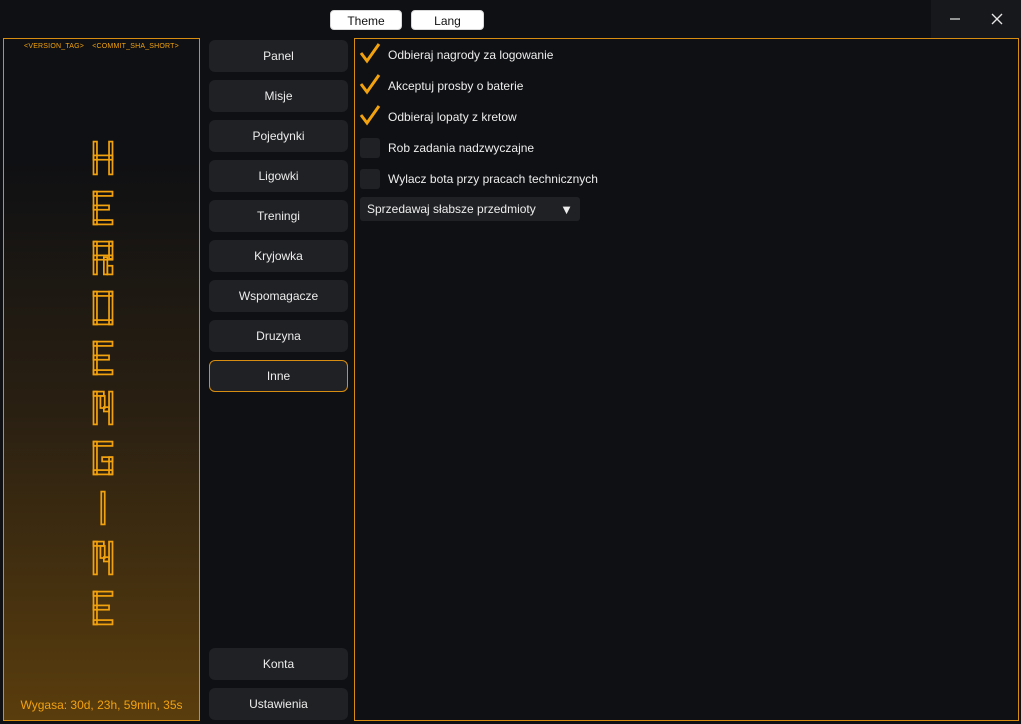  What do you see at coordinates (103, 389) in the screenshot?
I see `heroengine-logo` at bounding box center [103, 389].